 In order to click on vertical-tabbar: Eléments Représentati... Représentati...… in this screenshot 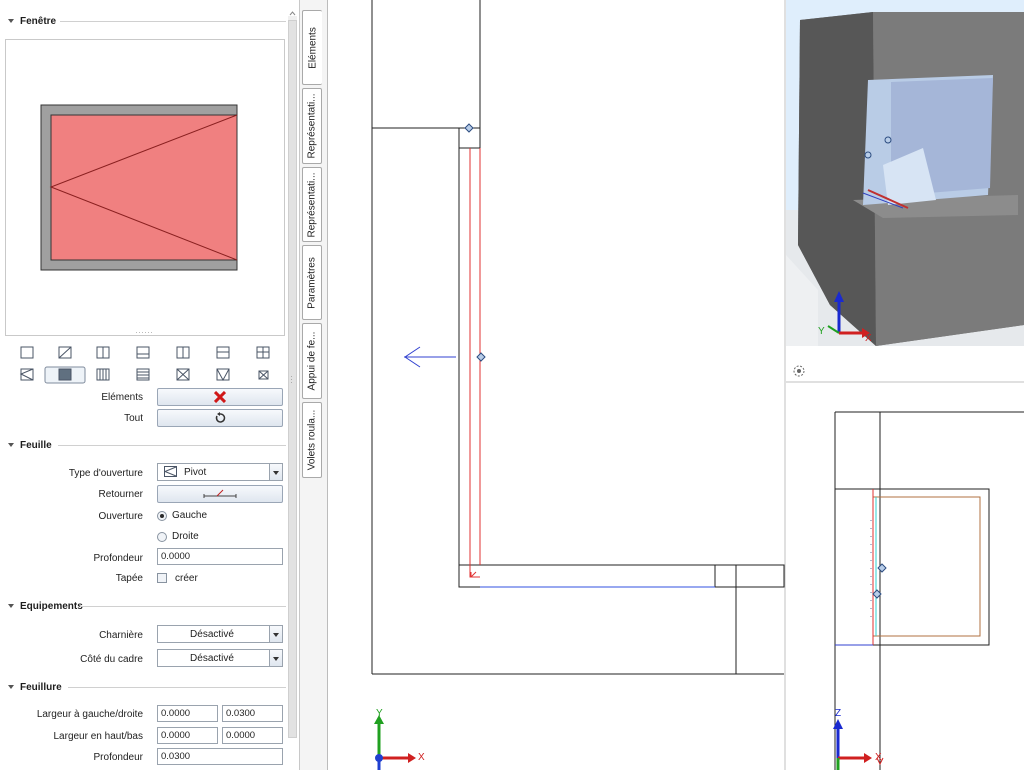, I will do `click(314, 385)`.